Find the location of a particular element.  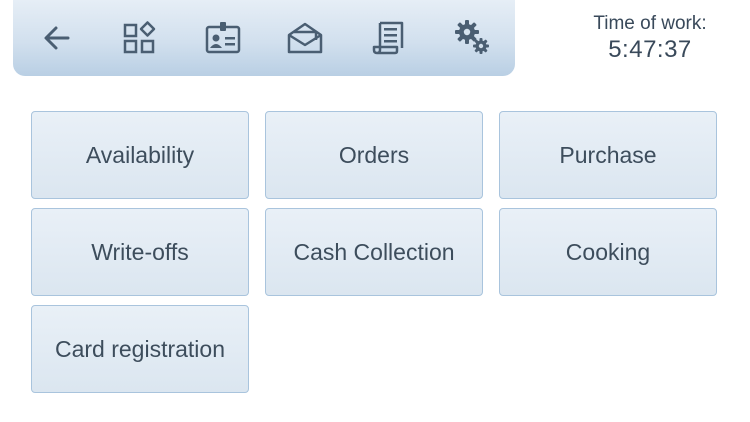

tile-availability: Availability is located at coordinates (140, 155).